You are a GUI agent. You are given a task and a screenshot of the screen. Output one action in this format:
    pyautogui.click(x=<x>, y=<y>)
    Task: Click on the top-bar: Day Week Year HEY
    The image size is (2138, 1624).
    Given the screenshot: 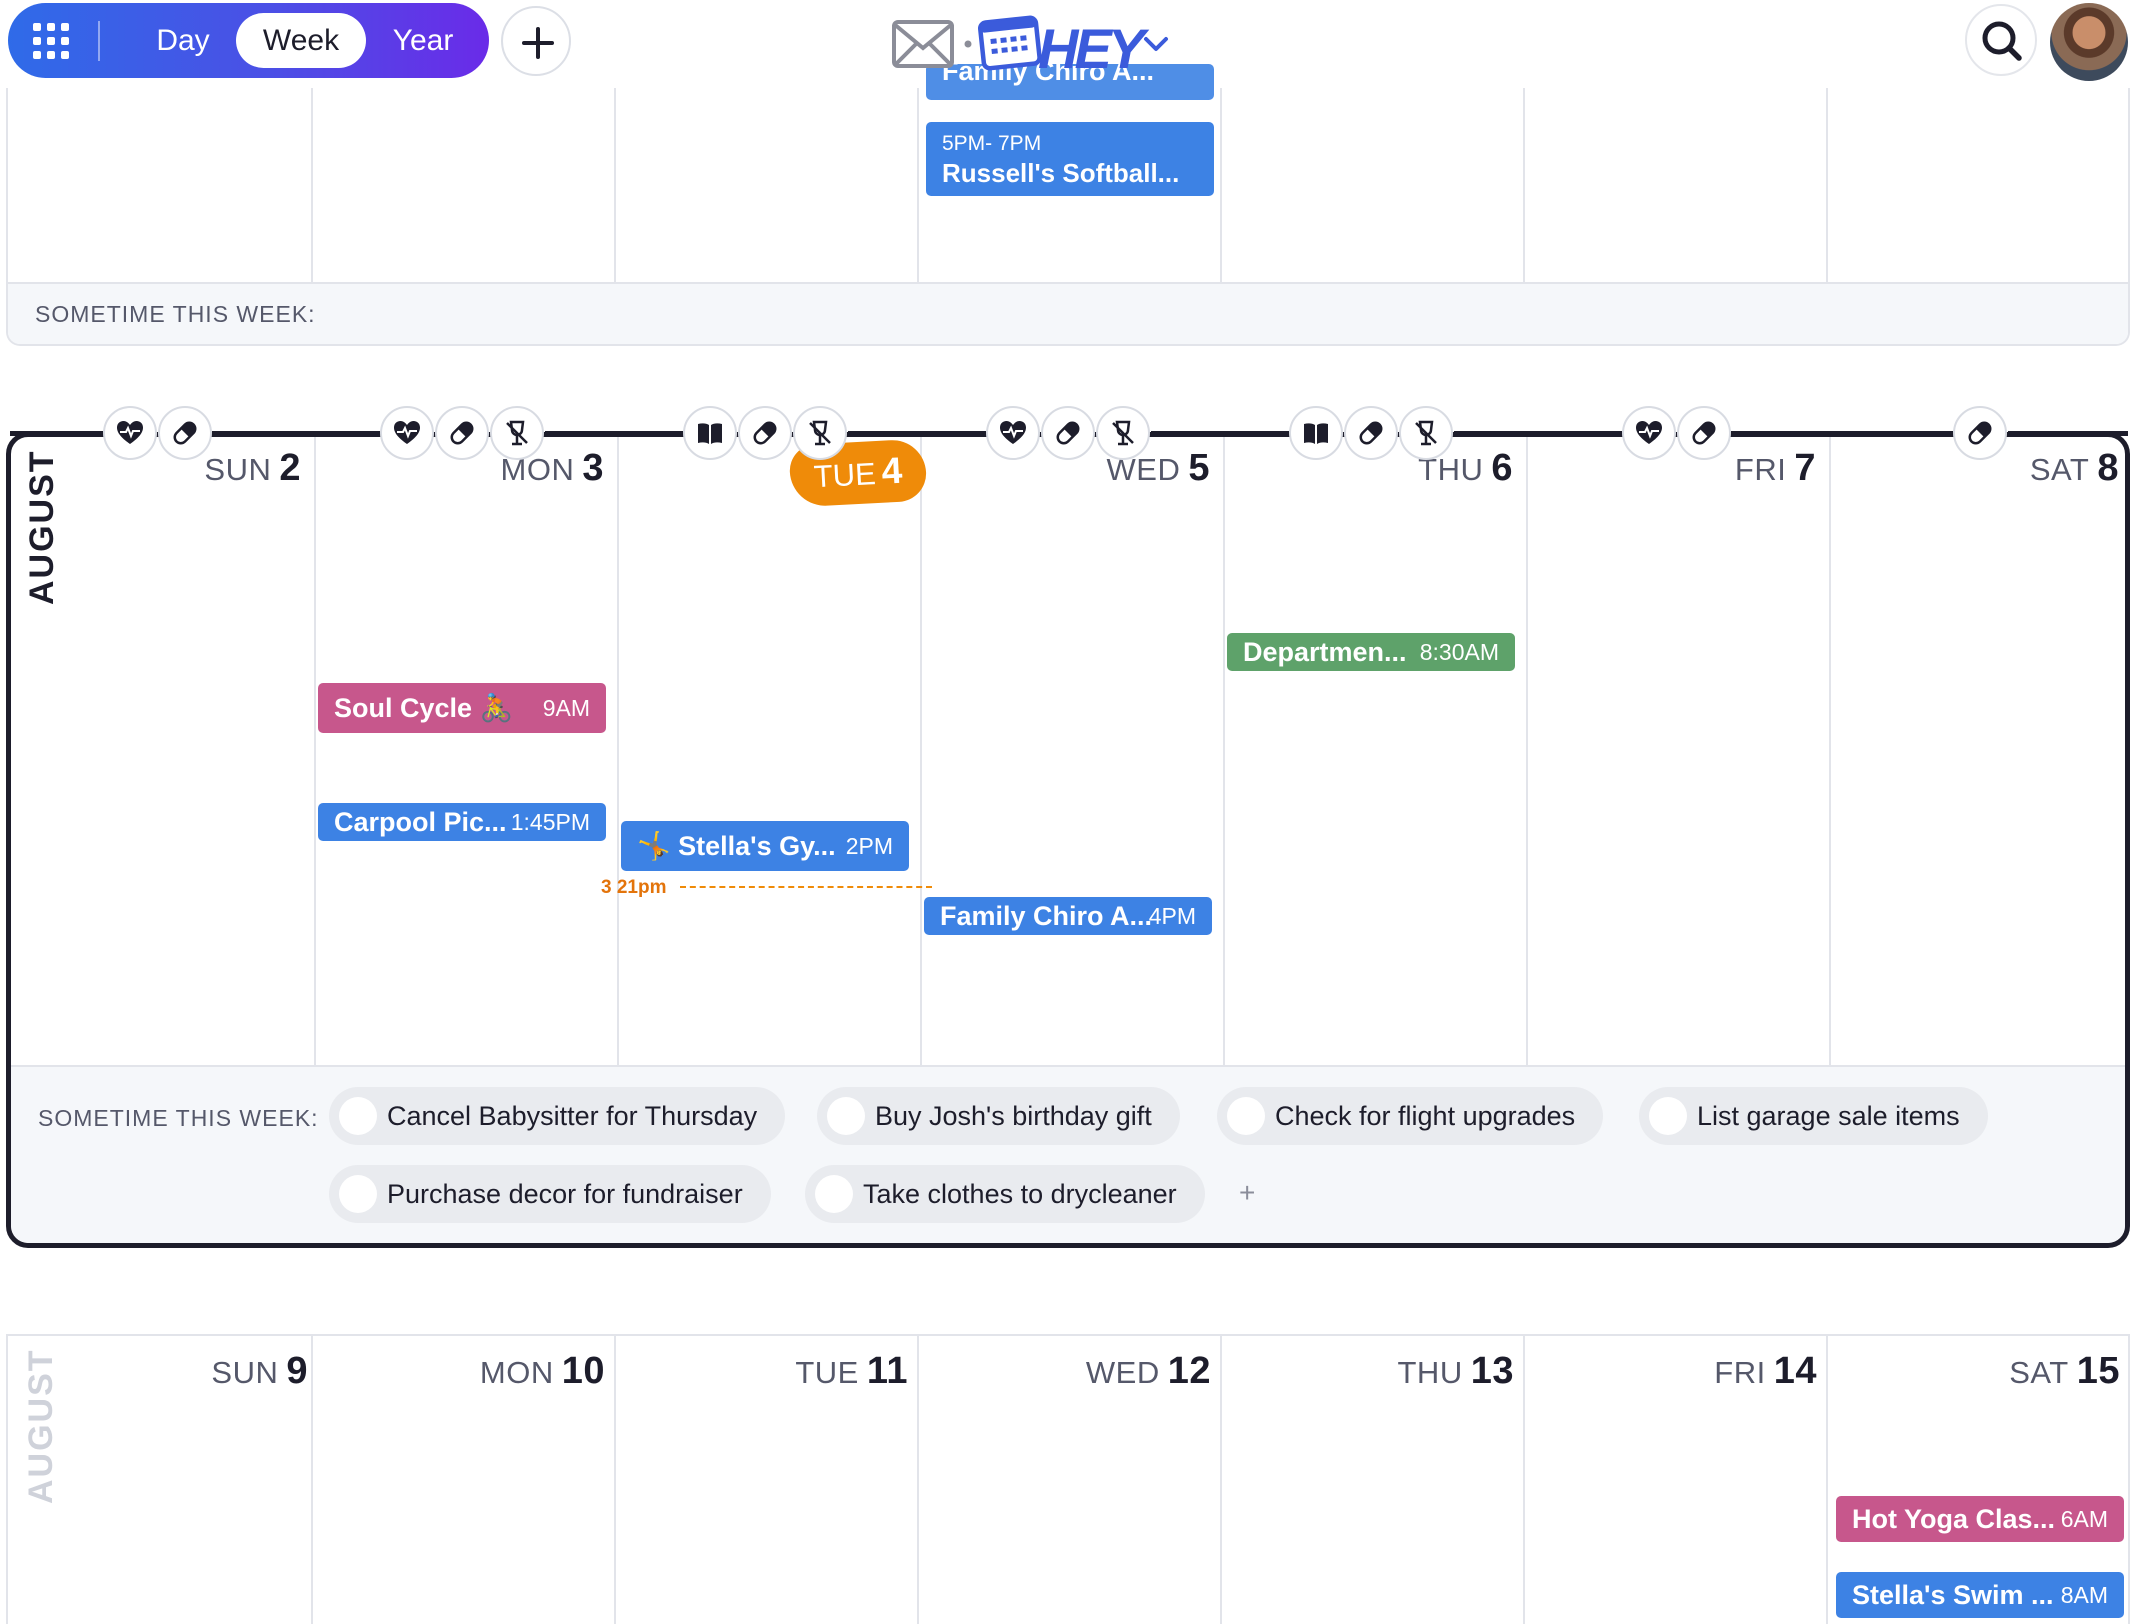 What is the action you would take?
    pyautogui.click(x=1069, y=44)
    